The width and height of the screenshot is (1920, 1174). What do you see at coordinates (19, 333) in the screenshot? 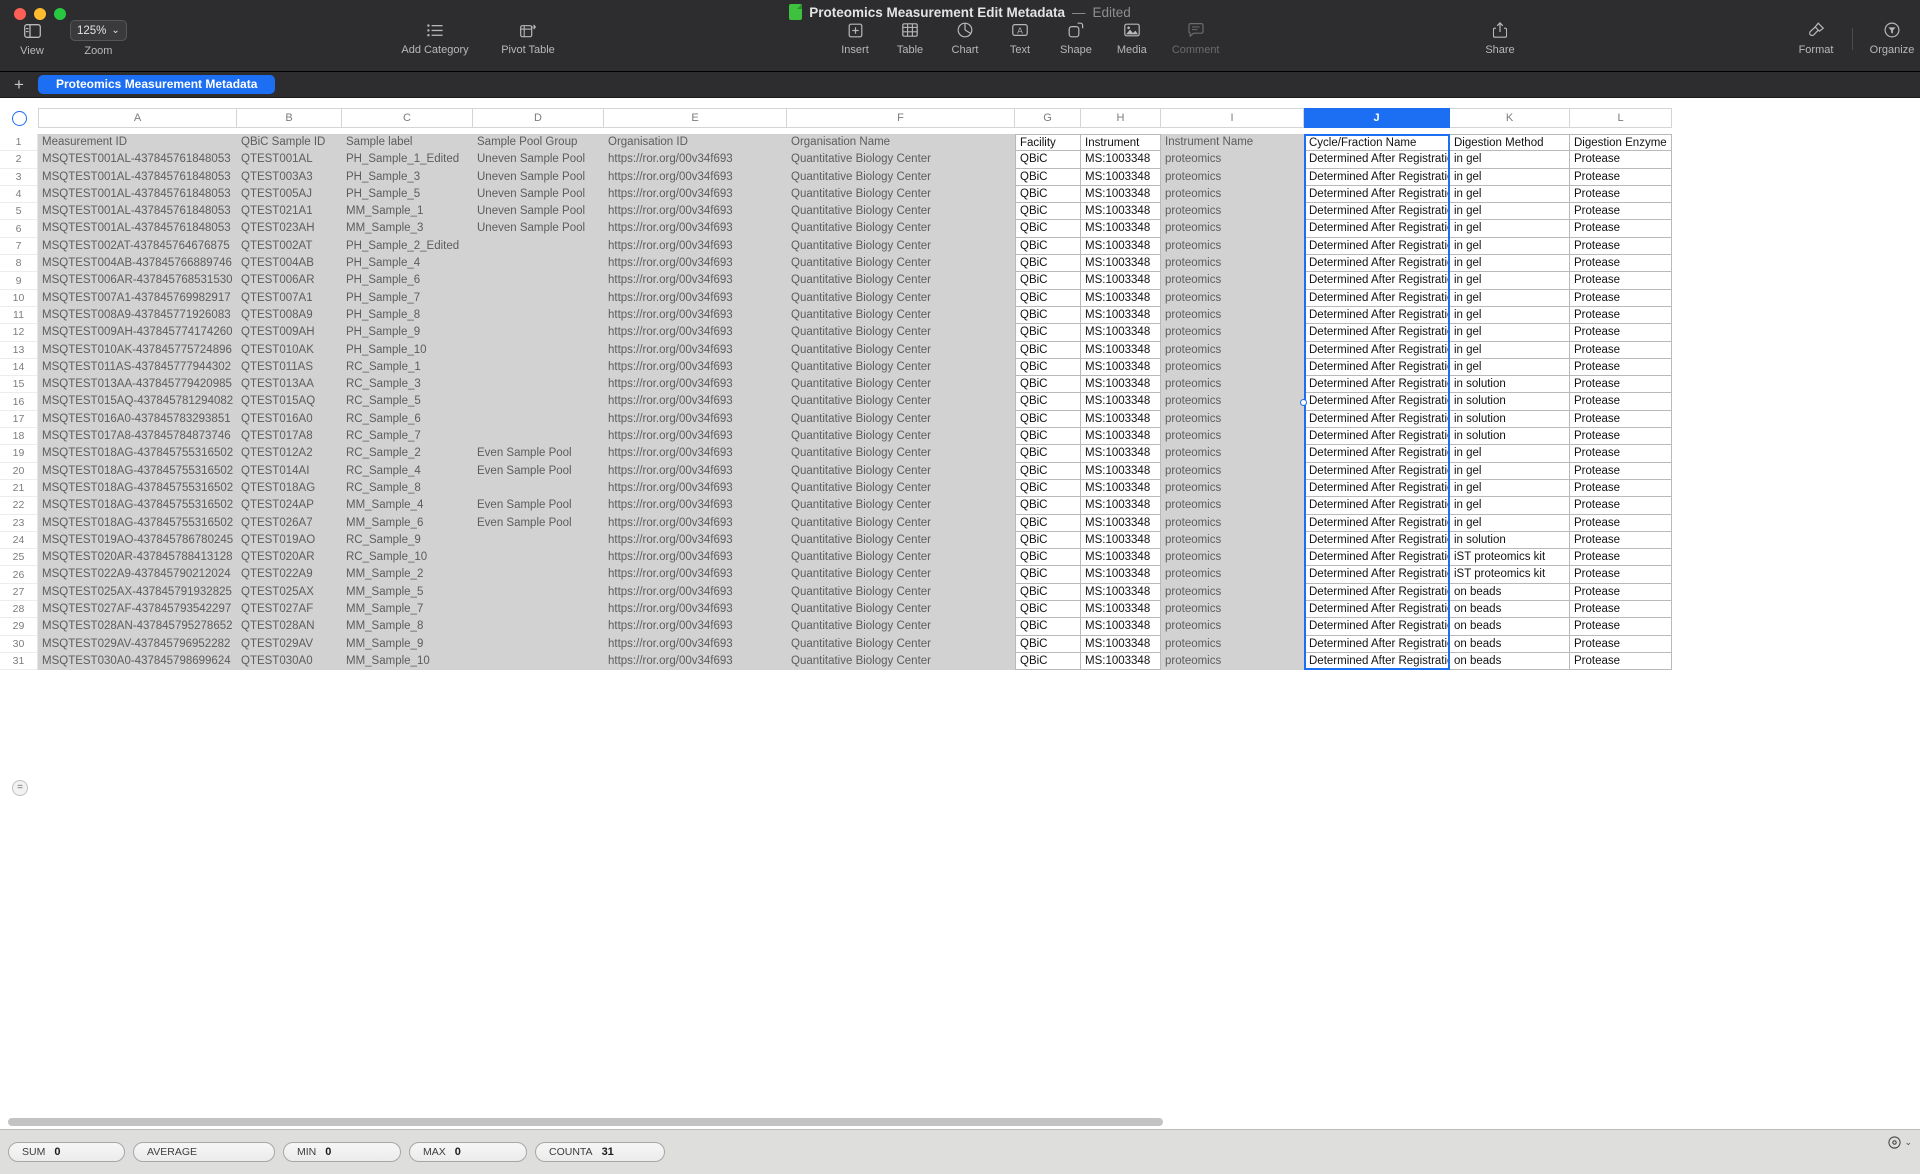
I see `row-header-12: 12` at bounding box center [19, 333].